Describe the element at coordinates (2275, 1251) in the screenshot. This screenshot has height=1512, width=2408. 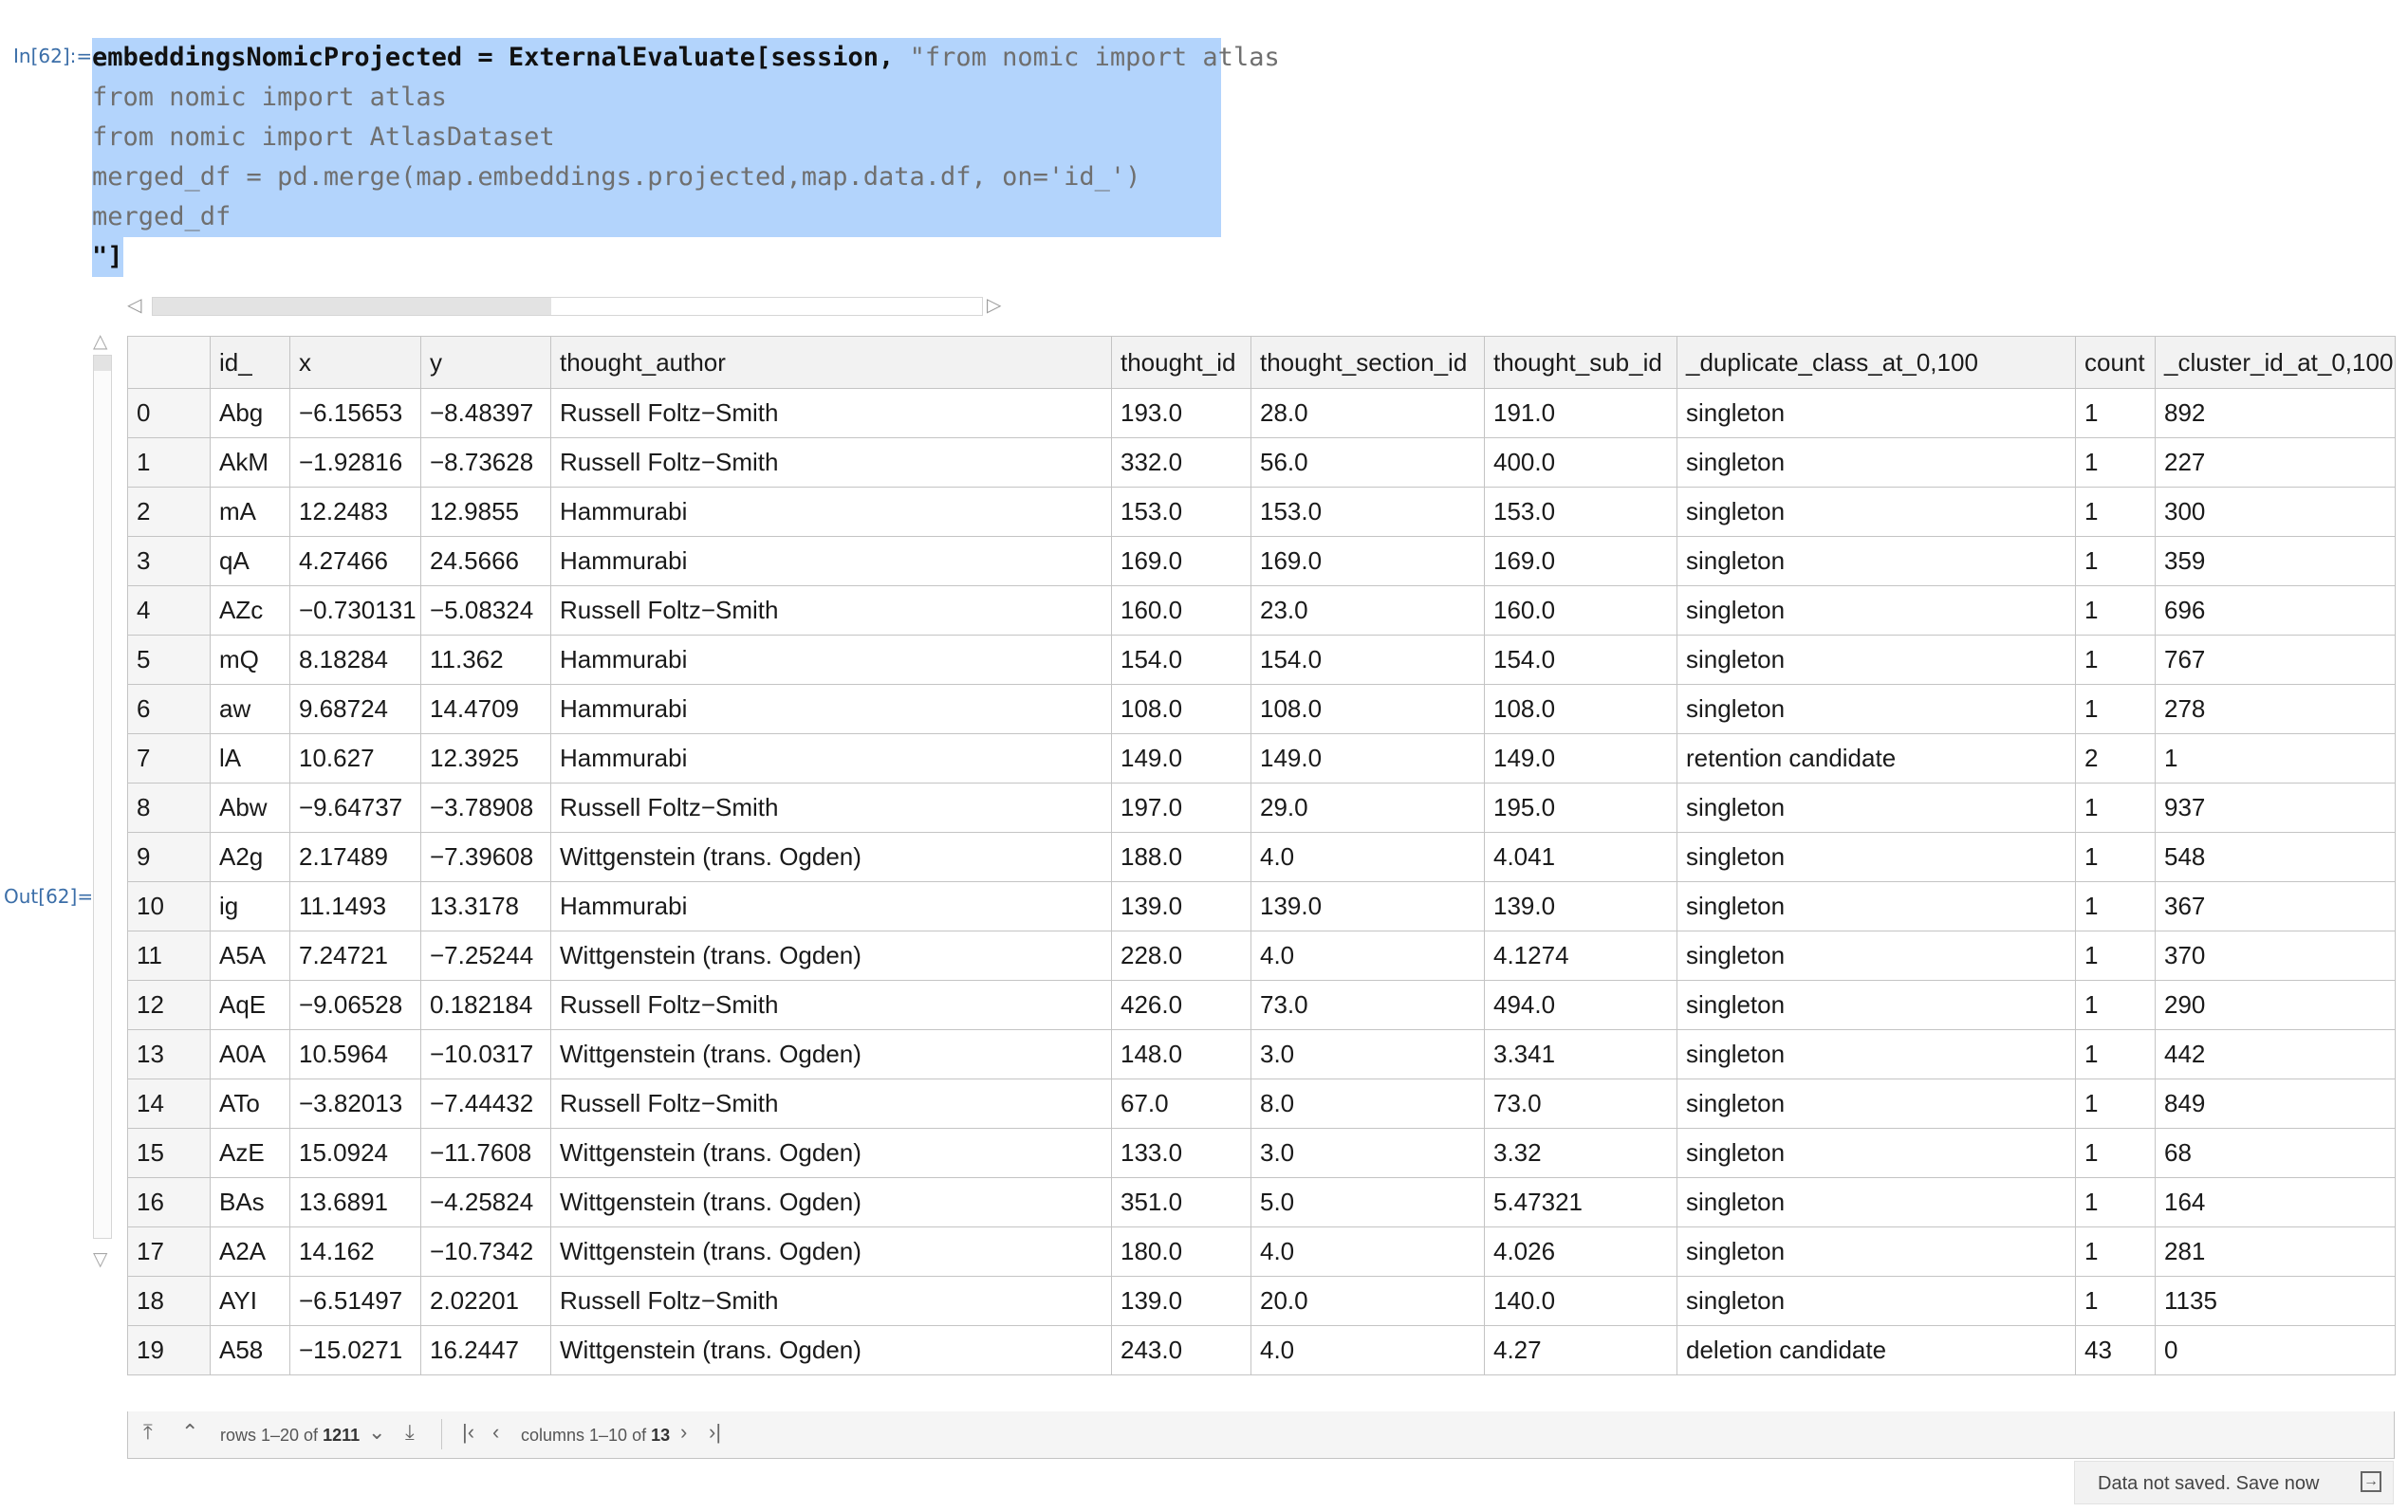
I see `table-cell: 281` at that location.